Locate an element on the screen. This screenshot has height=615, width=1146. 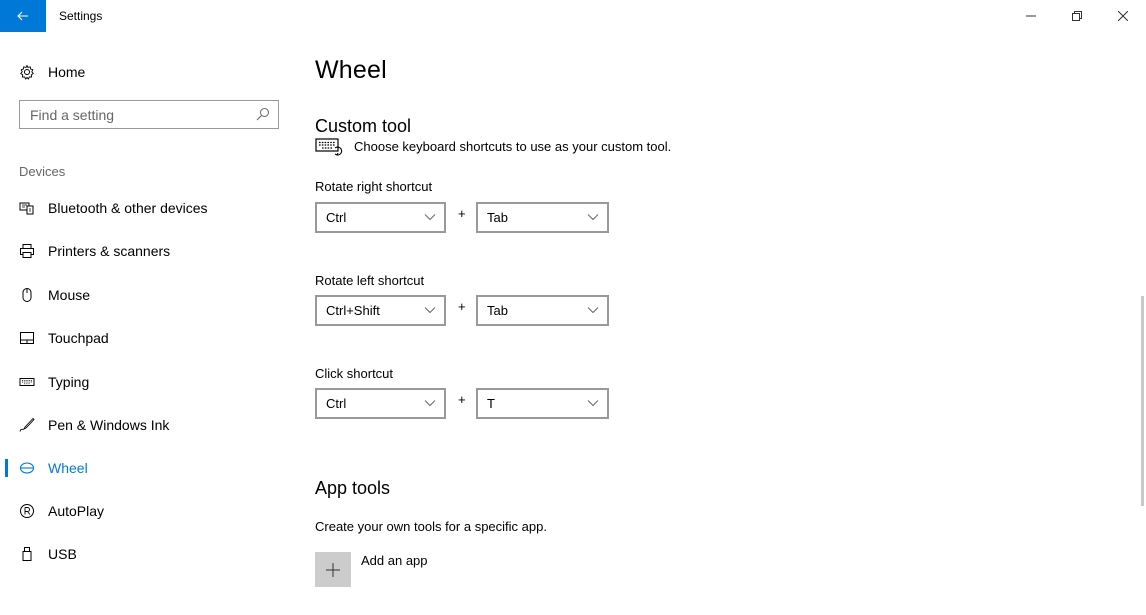
app-title: Settings is located at coordinates (81, 16).